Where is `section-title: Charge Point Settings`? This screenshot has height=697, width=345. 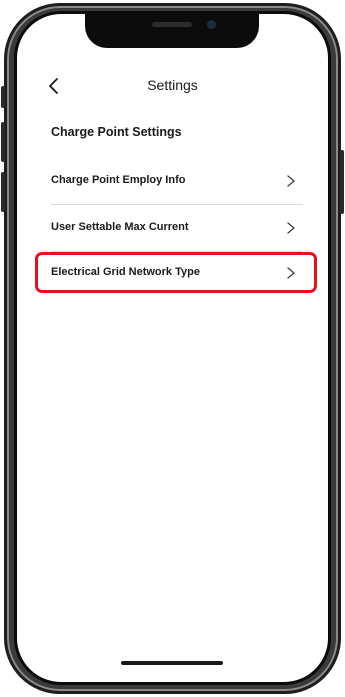 section-title: Charge Point Settings is located at coordinates (116, 132).